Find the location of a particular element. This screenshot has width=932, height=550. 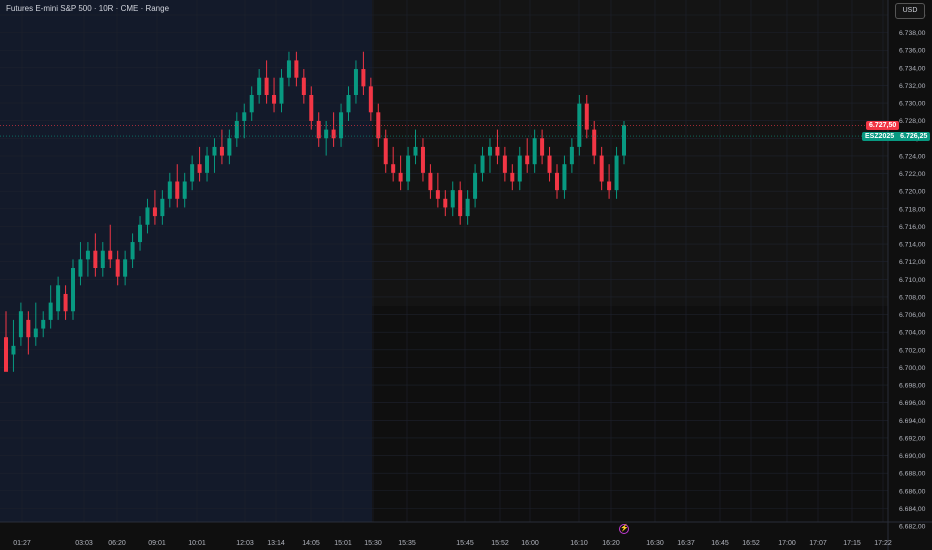

price-tick-label: 6.738,00 is located at coordinates (912, 33).